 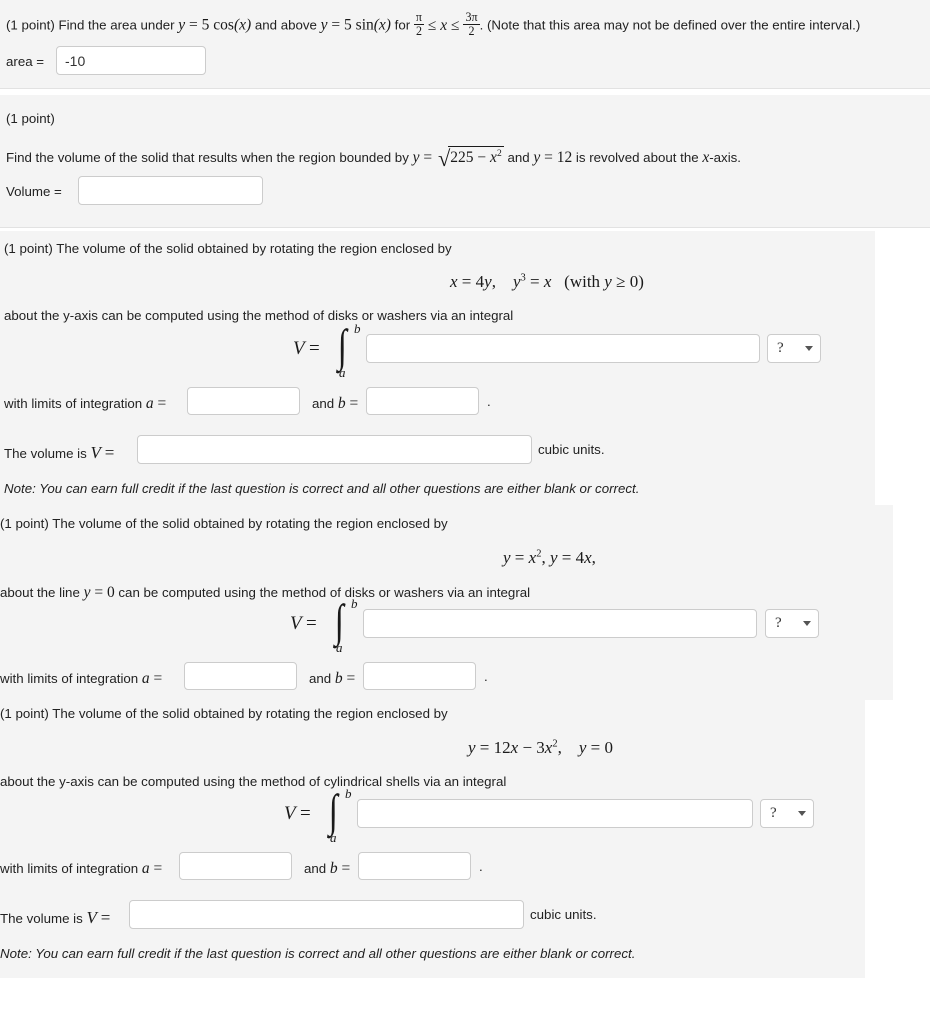 What do you see at coordinates (85, 403) in the screenshot?
I see `problem-3-limits-prefix: with limits of integration a =` at bounding box center [85, 403].